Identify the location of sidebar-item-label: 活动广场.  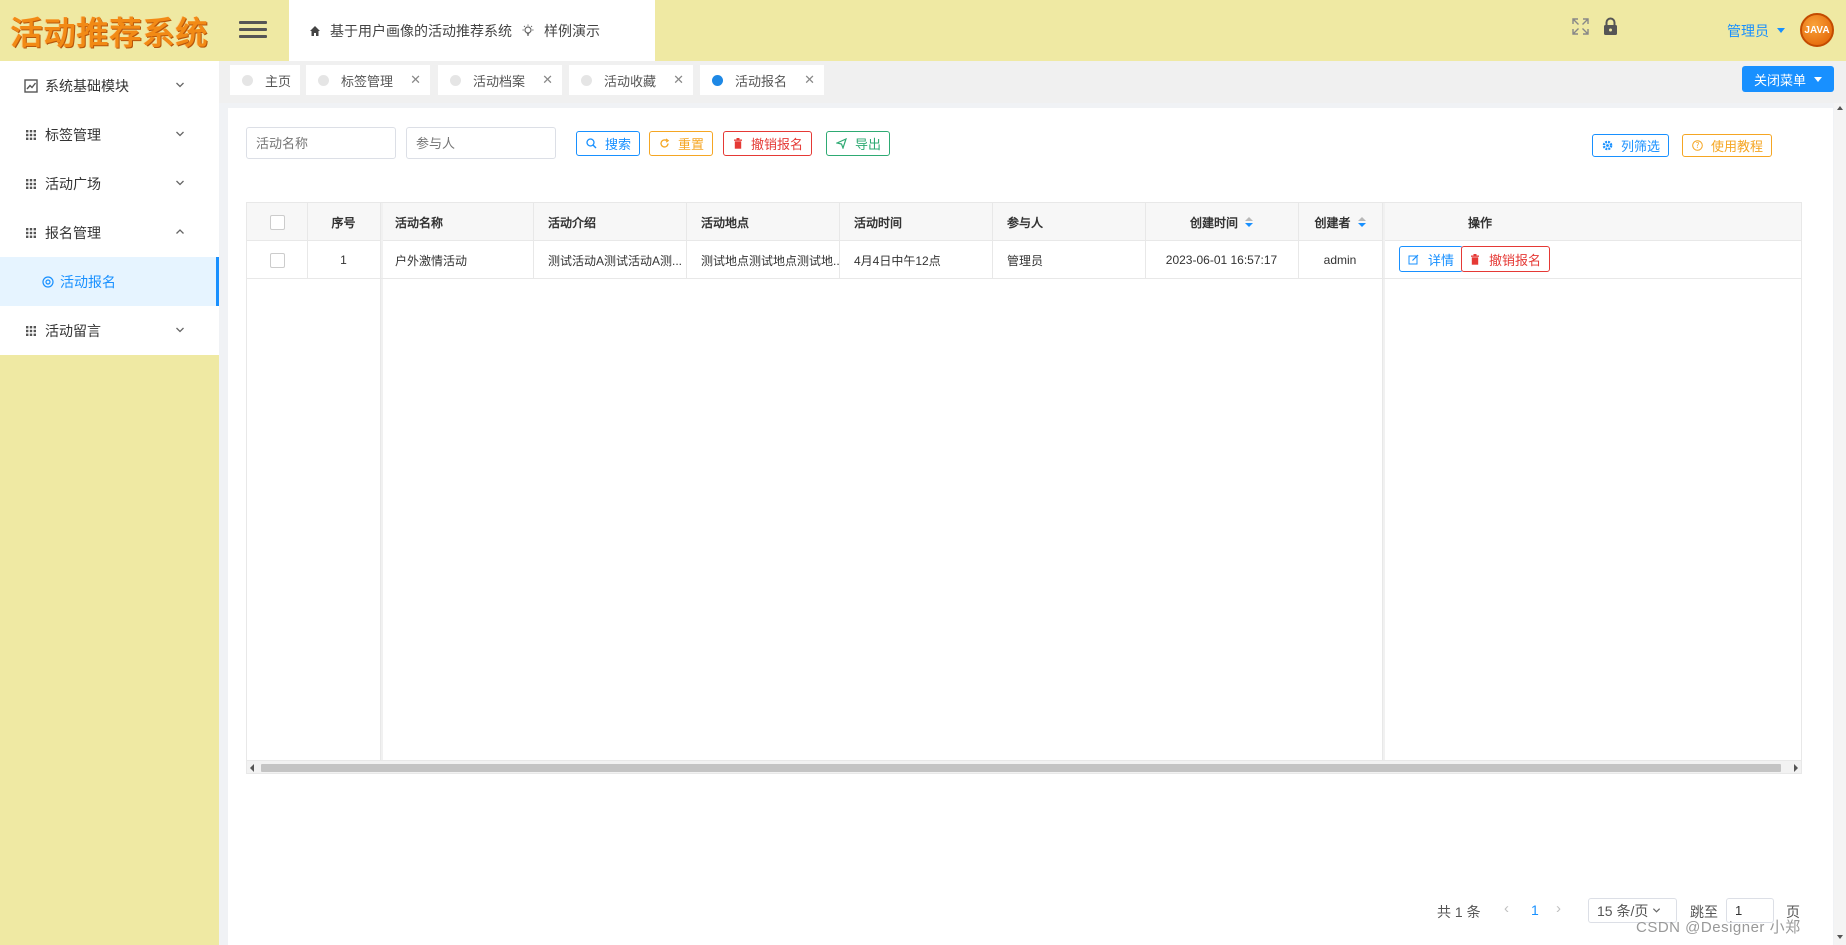
(73, 183).